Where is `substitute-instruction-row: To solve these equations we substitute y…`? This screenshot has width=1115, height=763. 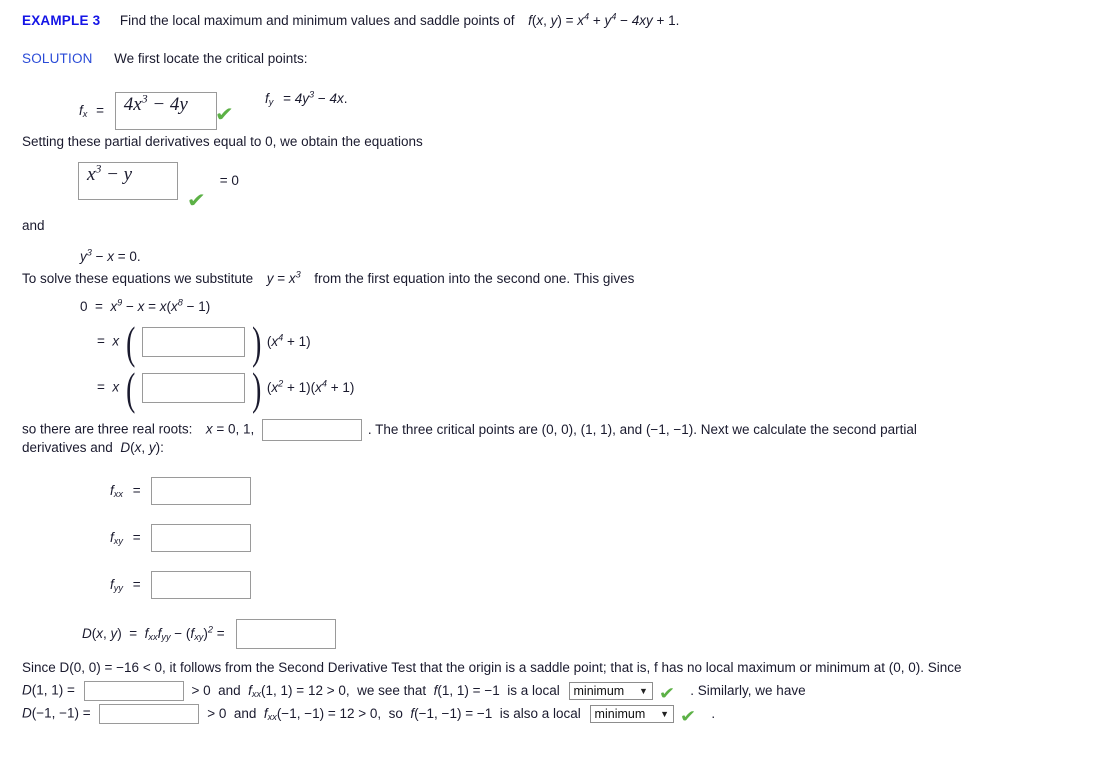 substitute-instruction-row: To solve these equations we substitute y… is located at coordinates (328, 277).